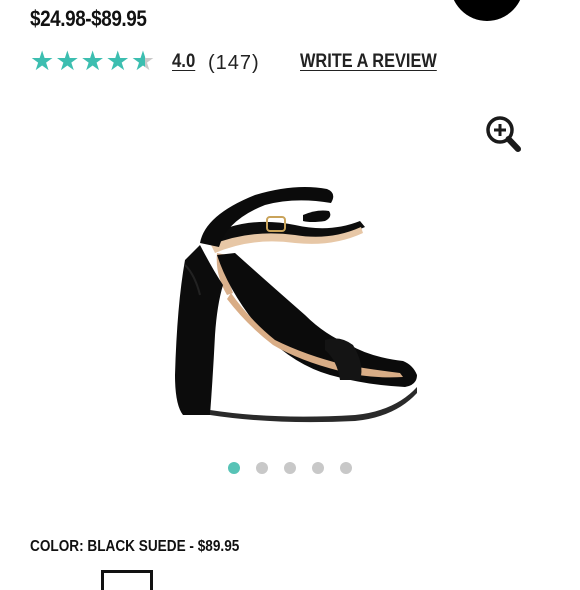 This screenshot has width=580, height=590. I want to click on zoom-button, so click(503, 134).